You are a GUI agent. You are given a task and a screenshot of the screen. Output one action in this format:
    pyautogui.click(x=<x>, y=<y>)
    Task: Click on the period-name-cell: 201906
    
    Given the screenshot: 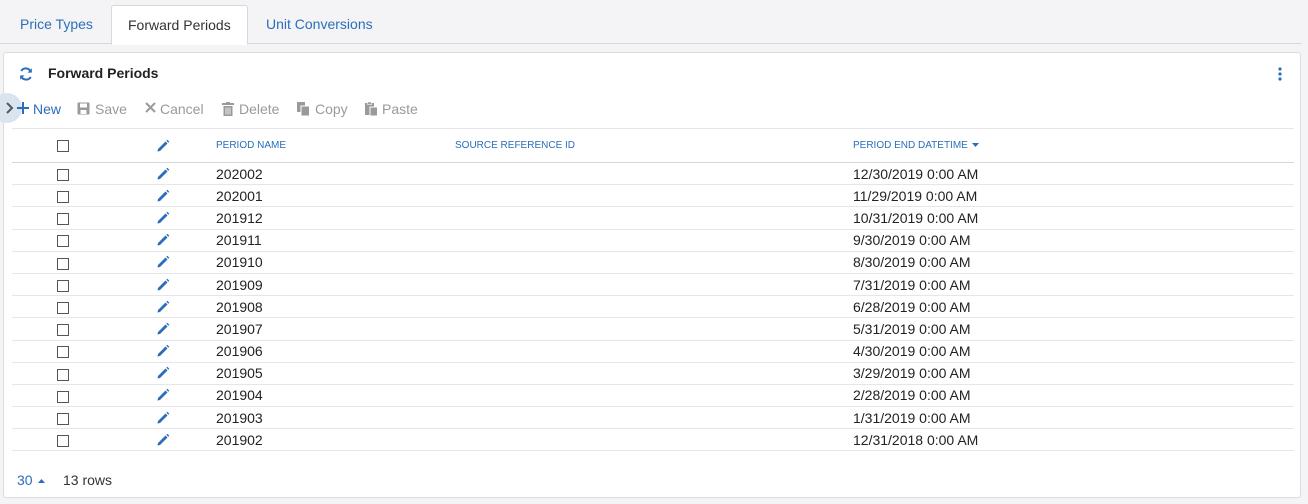 What is the action you would take?
    pyautogui.click(x=335, y=351)
    